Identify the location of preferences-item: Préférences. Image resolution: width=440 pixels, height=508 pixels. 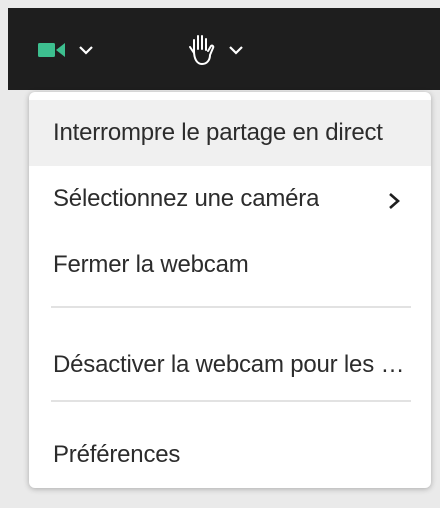
(230, 455).